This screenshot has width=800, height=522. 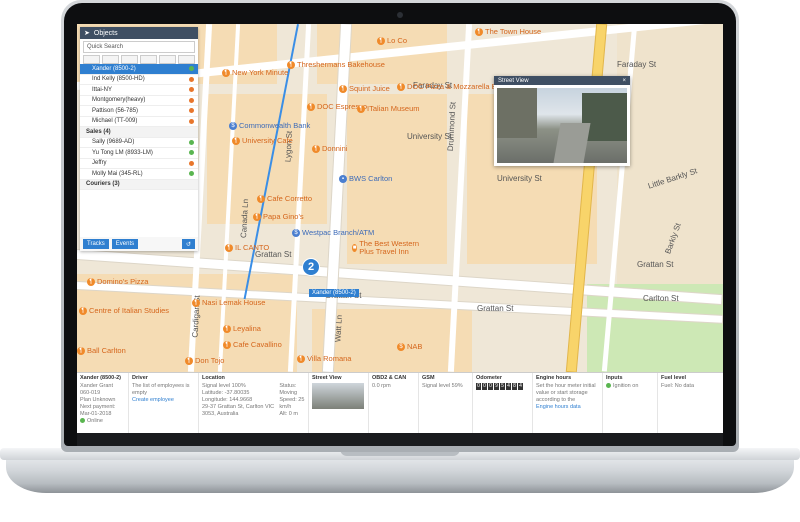 What do you see at coordinates (562, 80) in the screenshot?
I see `street-view-header: Street View ×` at bounding box center [562, 80].